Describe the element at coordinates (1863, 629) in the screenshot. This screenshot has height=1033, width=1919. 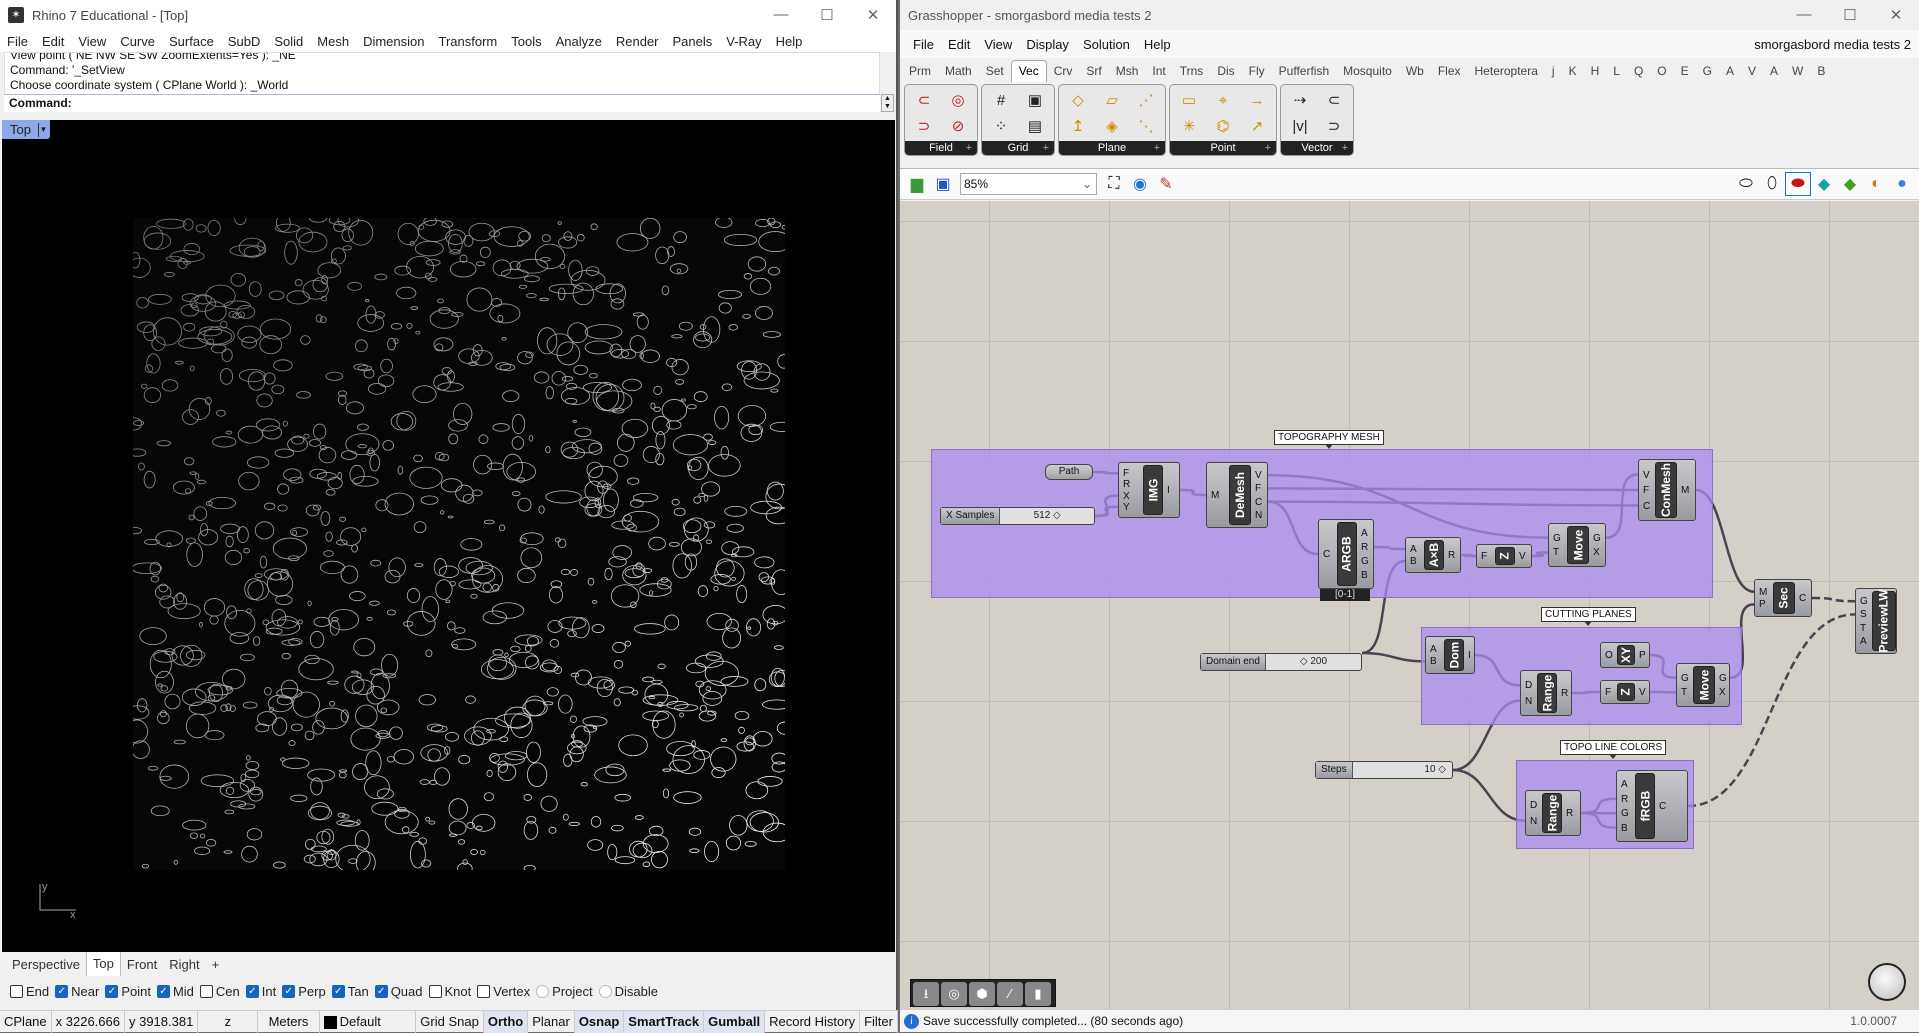
I see `input-pin-t: T` at that location.